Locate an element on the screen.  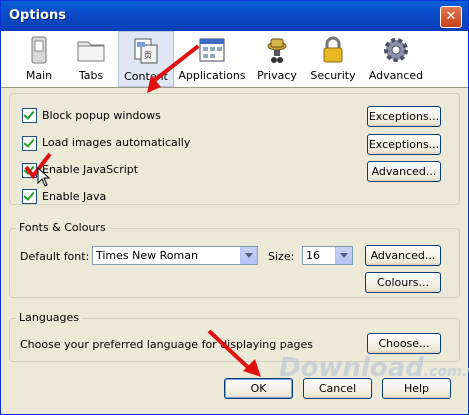
tab-applications-label: Applications is located at coordinates (212, 75).